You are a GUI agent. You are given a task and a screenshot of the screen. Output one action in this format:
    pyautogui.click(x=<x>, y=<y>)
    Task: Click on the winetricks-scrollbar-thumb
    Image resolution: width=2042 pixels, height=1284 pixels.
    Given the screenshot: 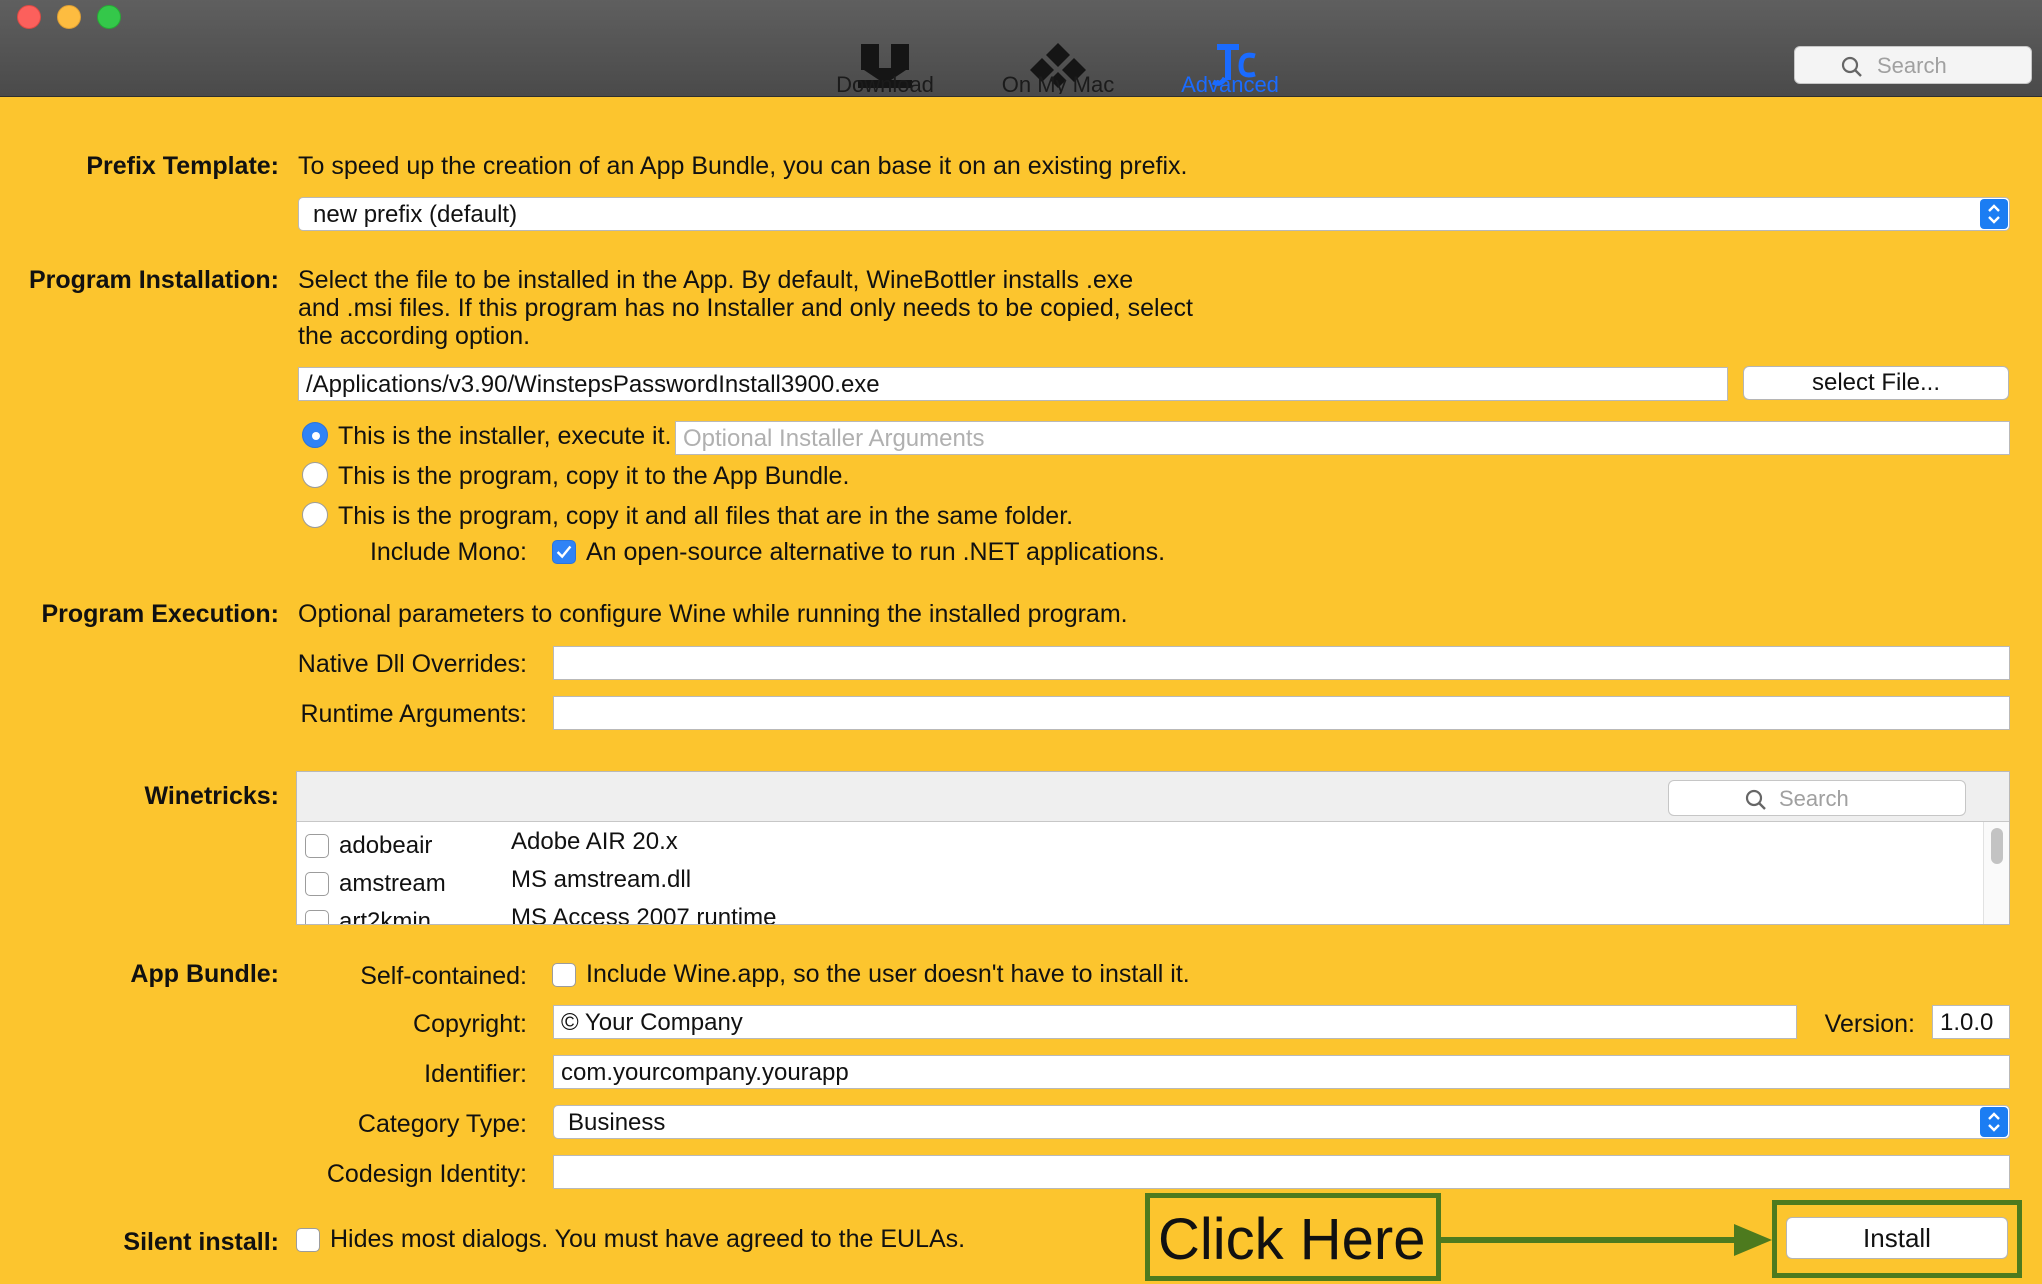 What is the action you would take?
    pyautogui.click(x=1997, y=846)
    